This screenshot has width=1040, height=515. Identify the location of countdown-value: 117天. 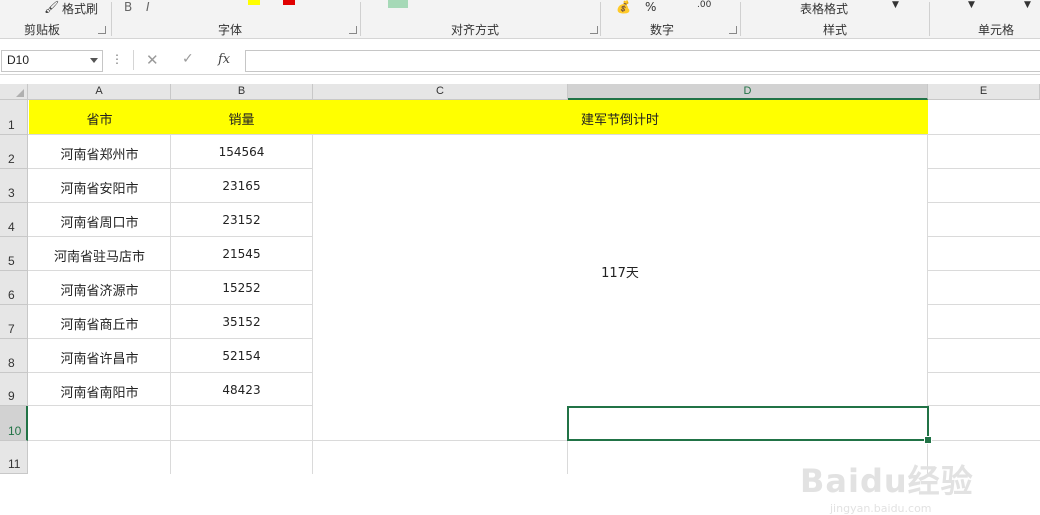
(620, 273).